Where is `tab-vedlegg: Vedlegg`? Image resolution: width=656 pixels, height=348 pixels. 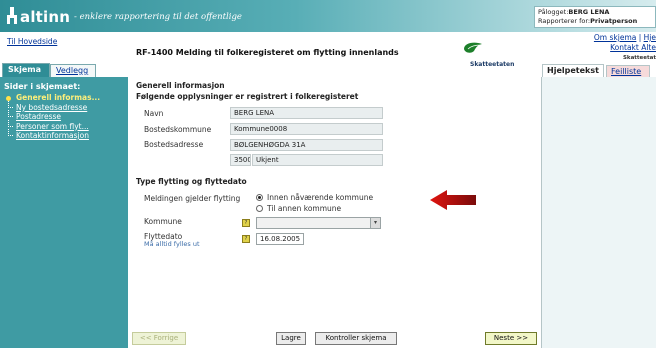
tab-vedlegg: Vedlegg is located at coordinates (73, 71).